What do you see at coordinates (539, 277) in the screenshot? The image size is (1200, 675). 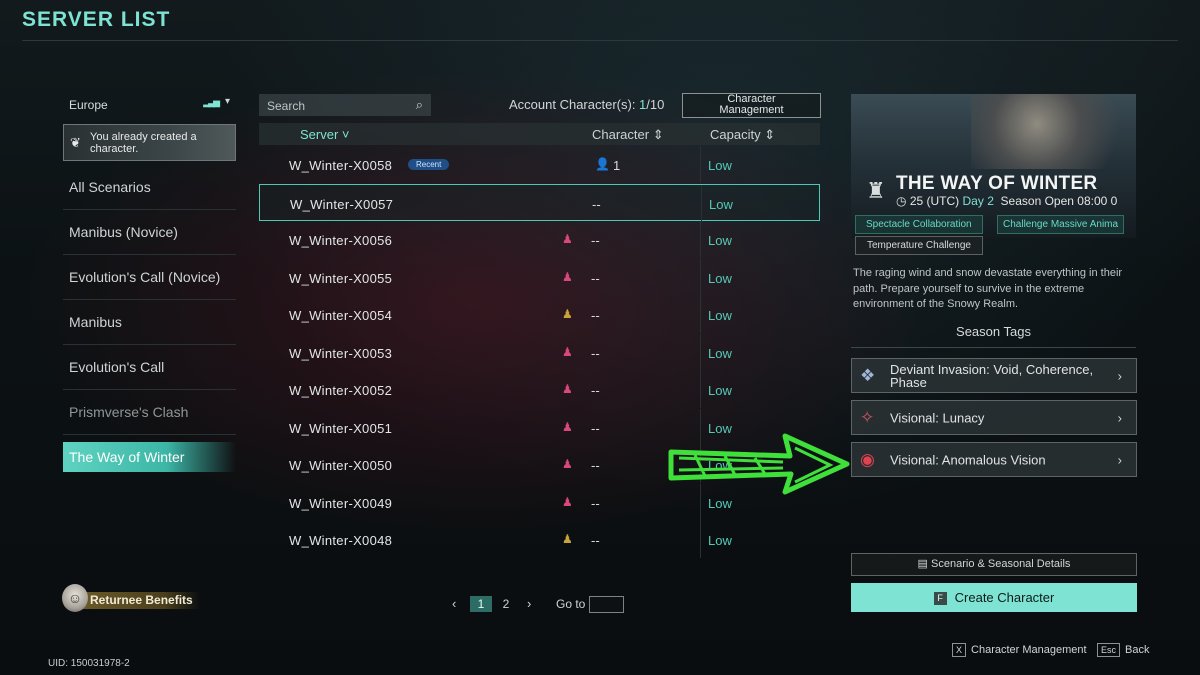 I see `table-row: W_Winter-X0055 ♟ -- Low` at bounding box center [539, 277].